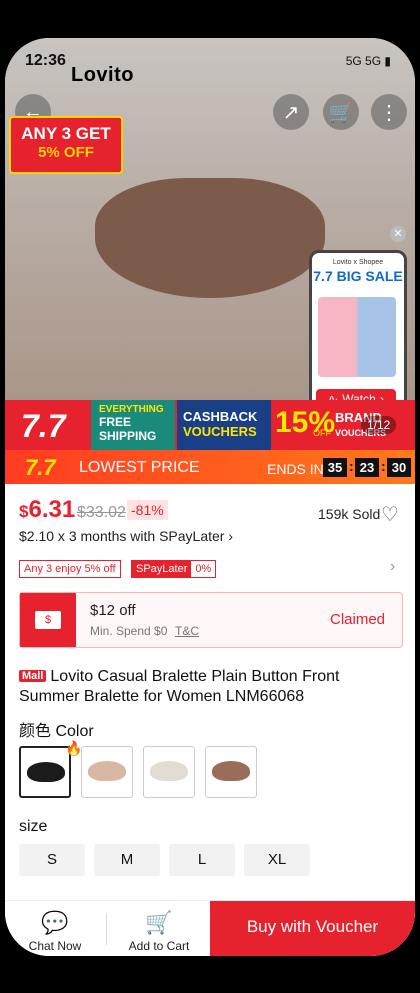 The width and height of the screenshot is (420, 993). I want to click on product-photo-garment, so click(210, 238).